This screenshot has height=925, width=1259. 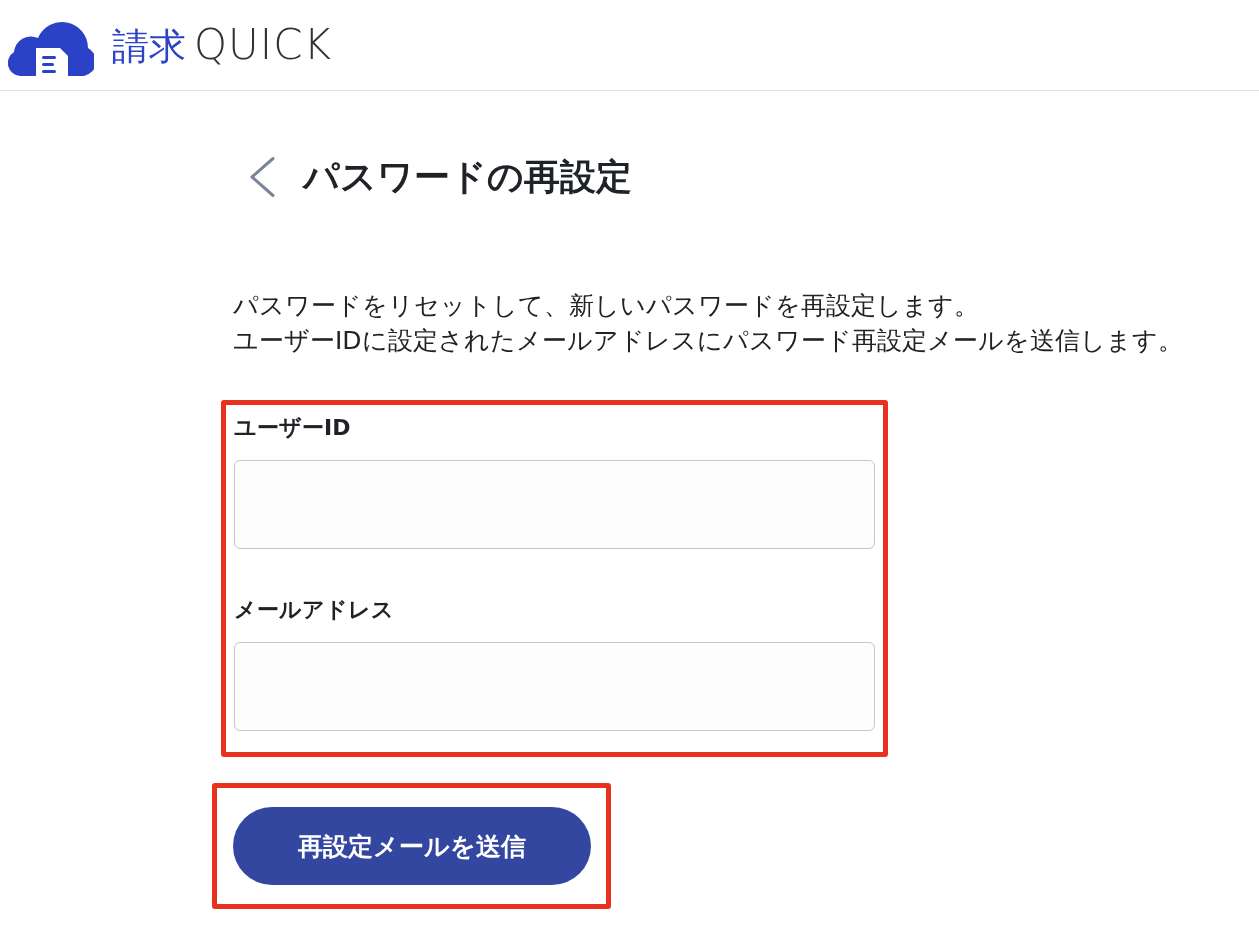 What do you see at coordinates (708, 341) in the screenshot?
I see `description-text: ユーザーIDに設定されたメールアドレスにパスワード再設定メールを送信します。` at bounding box center [708, 341].